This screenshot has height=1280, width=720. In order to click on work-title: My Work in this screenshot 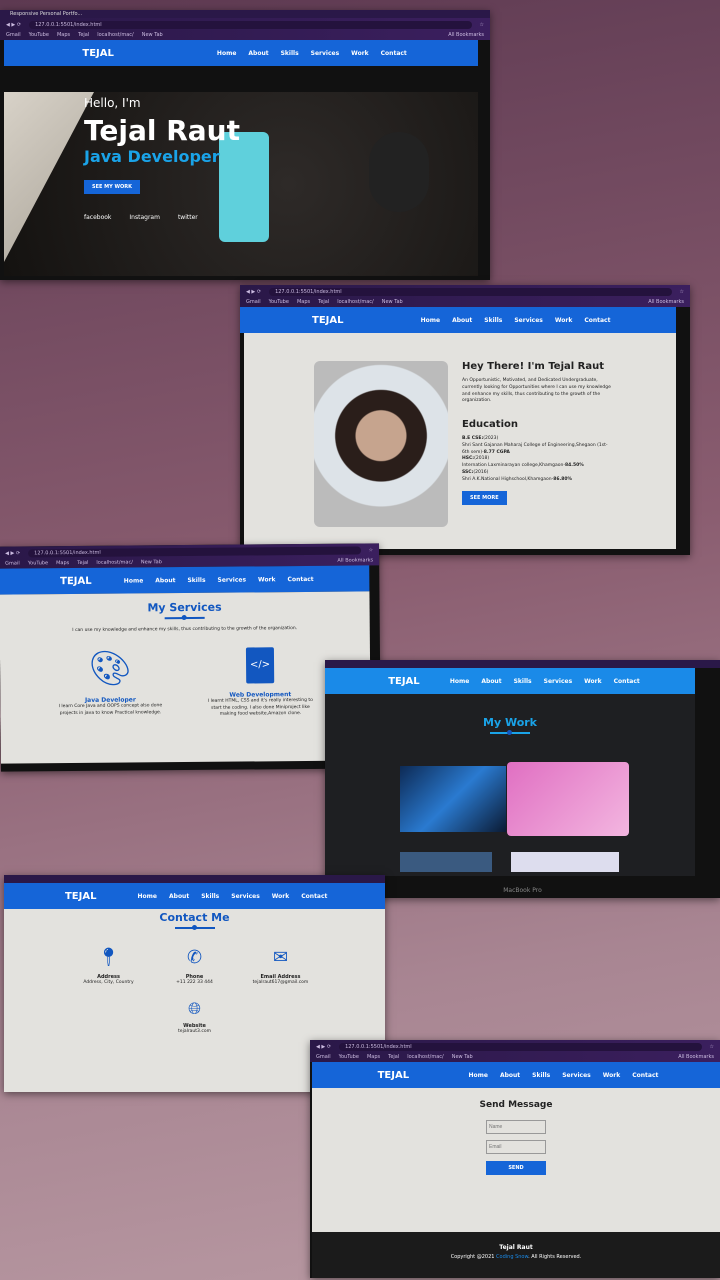, I will do `click(510, 722)`.